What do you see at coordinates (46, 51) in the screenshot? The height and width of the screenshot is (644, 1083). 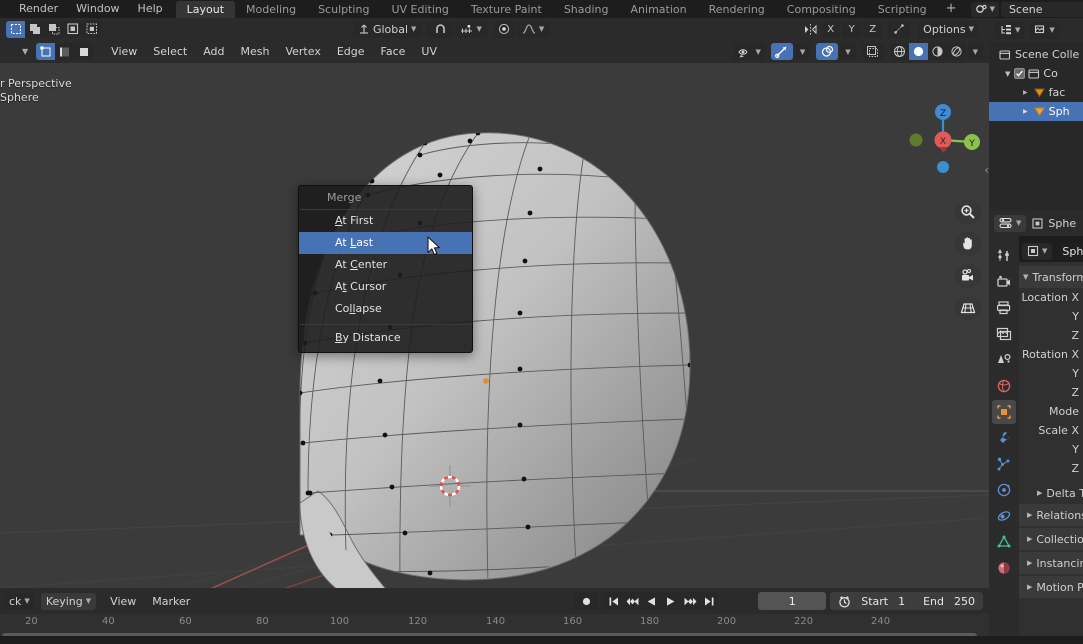 I see `vertex-select-icon` at bounding box center [46, 51].